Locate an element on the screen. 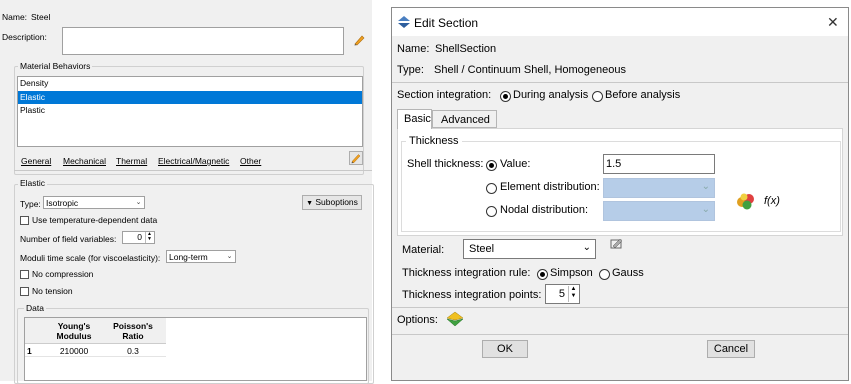 The height and width of the screenshot is (384, 851). field-vars-spinner: 0 ▲ ▼ is located at coordinates (138, 237).